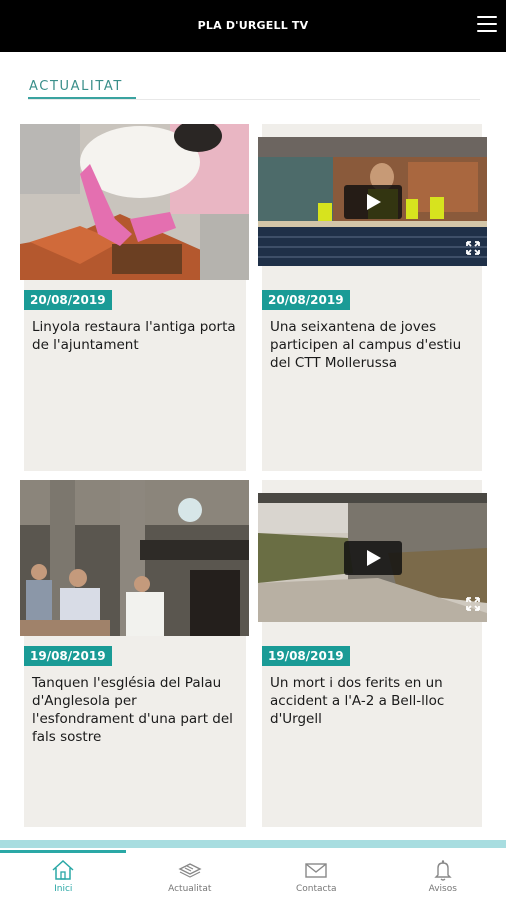 Image resolution: width=506 pixels, height=900 pixels. Describe the element at coordinates (76, 86) in the screenshot. I see `section-title: ACTUALITAT` at that location.